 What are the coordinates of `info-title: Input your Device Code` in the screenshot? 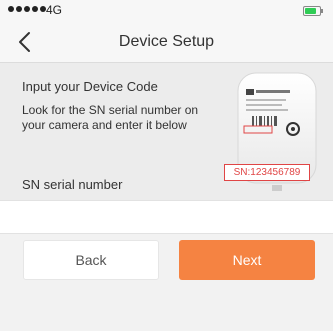 It's located at (90, 86).